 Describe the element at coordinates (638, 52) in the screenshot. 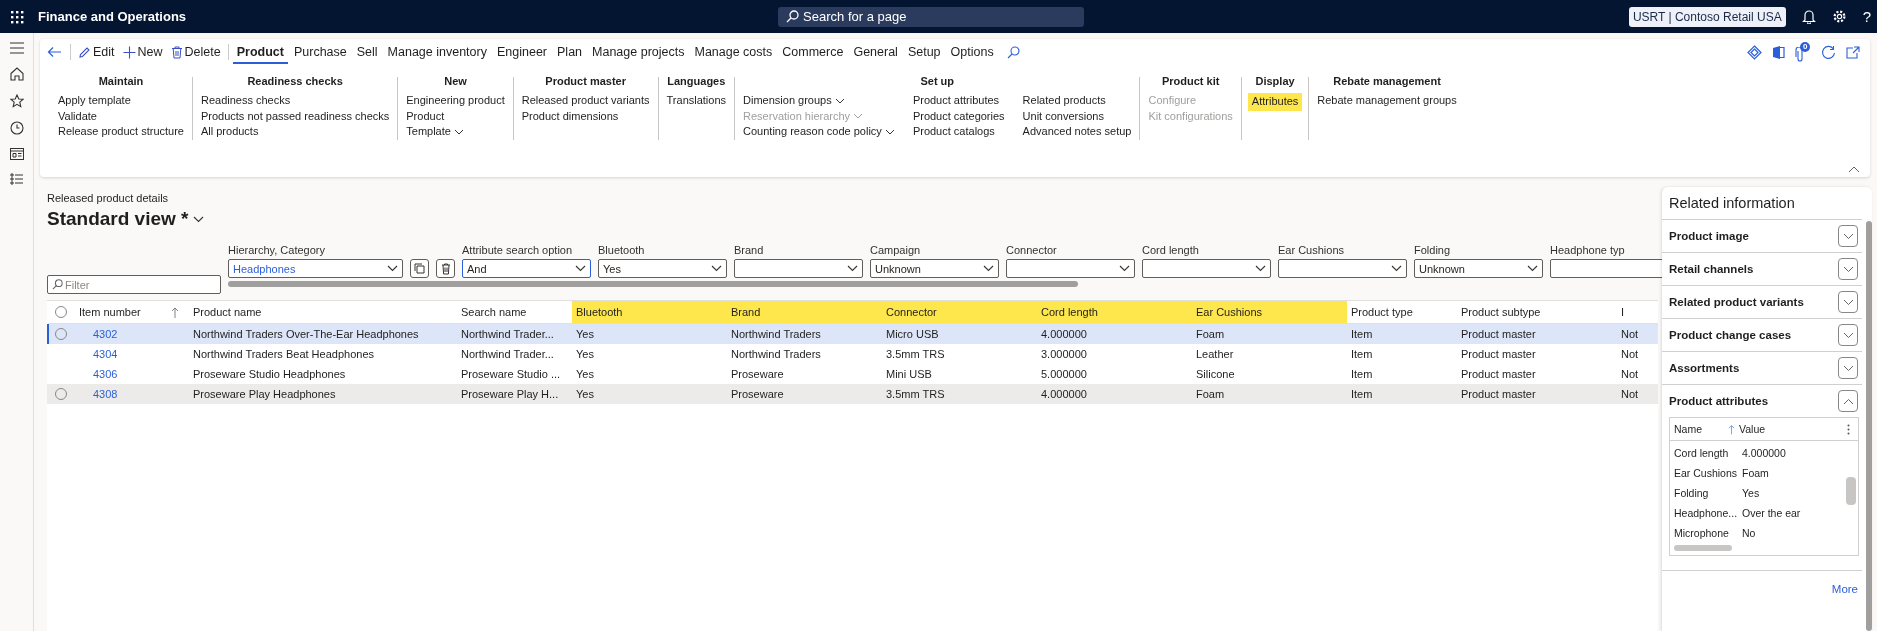

I see `ribbon-tab: Manage projects` at that location.